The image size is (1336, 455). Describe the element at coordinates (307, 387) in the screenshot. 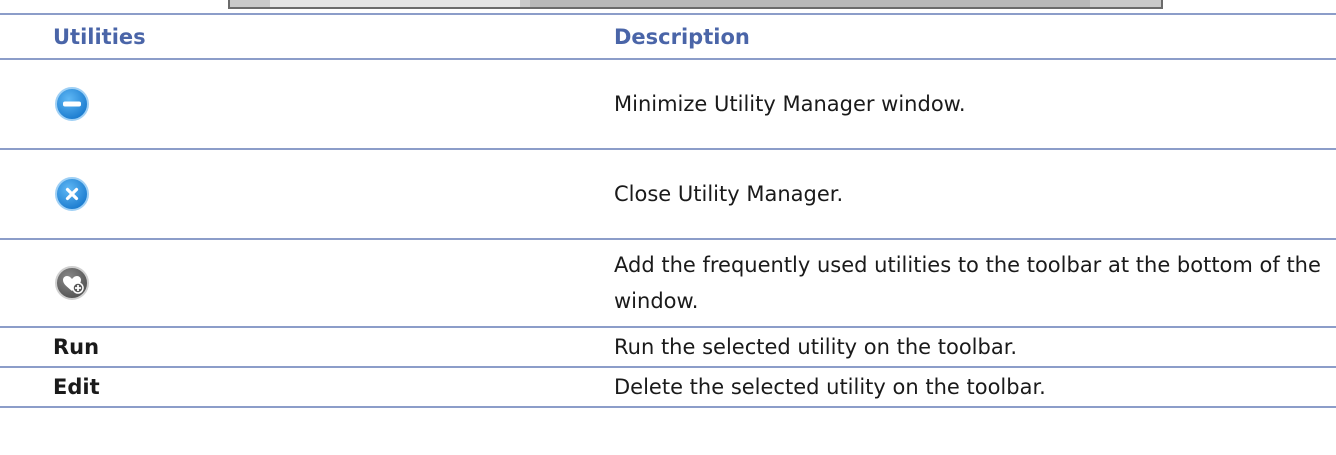

I see `utility-cell-edit: Edit` at that location.